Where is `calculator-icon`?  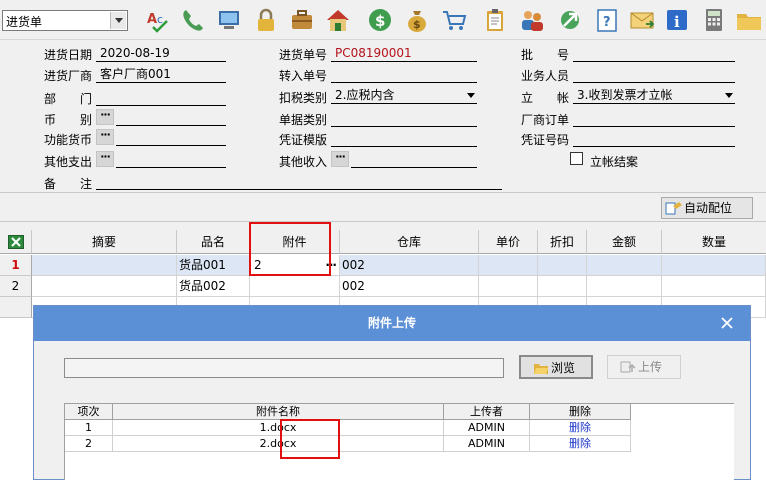 calculator-icon is located at coordinates (714, 20).